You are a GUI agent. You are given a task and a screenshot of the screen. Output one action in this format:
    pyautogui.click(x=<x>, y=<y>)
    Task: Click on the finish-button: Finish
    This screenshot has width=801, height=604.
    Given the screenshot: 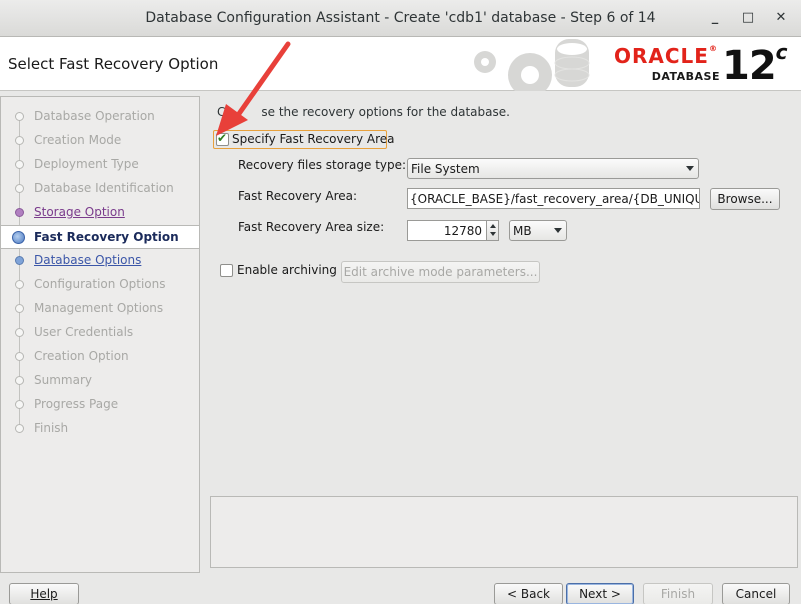 What is the action you would take?
    pyautogui.click(x=678, y=593)
    